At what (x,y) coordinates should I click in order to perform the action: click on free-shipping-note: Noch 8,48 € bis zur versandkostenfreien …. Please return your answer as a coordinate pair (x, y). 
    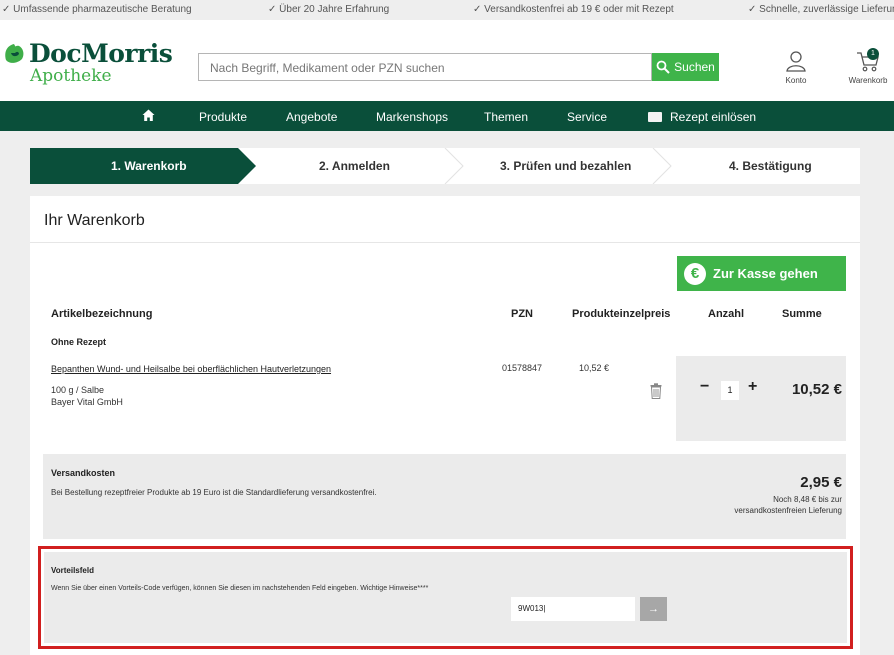
    Looking at the image, I should click on (788, 505).